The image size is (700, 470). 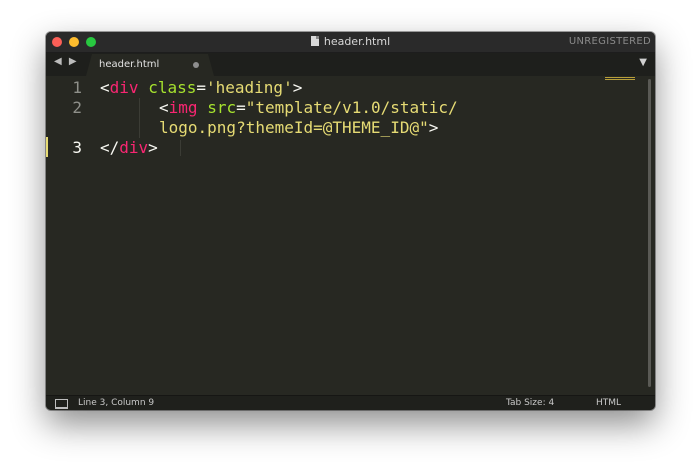 What do you see at coordinates (530, 403) in the screenshot?
I see `tab-size: Tab Size: 4` at bounding box center [530, 403].